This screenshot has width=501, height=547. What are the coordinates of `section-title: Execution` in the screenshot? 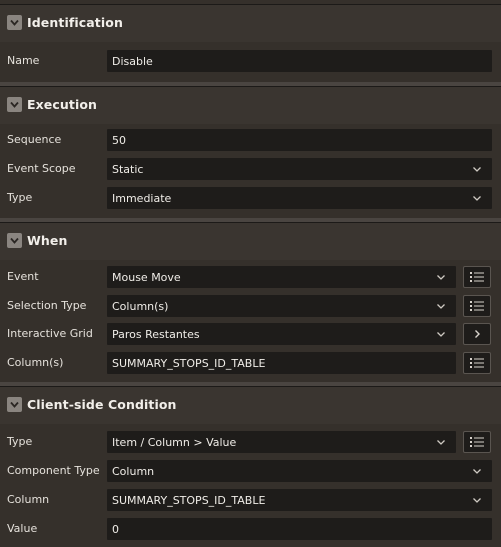 It's located at (62, 104).